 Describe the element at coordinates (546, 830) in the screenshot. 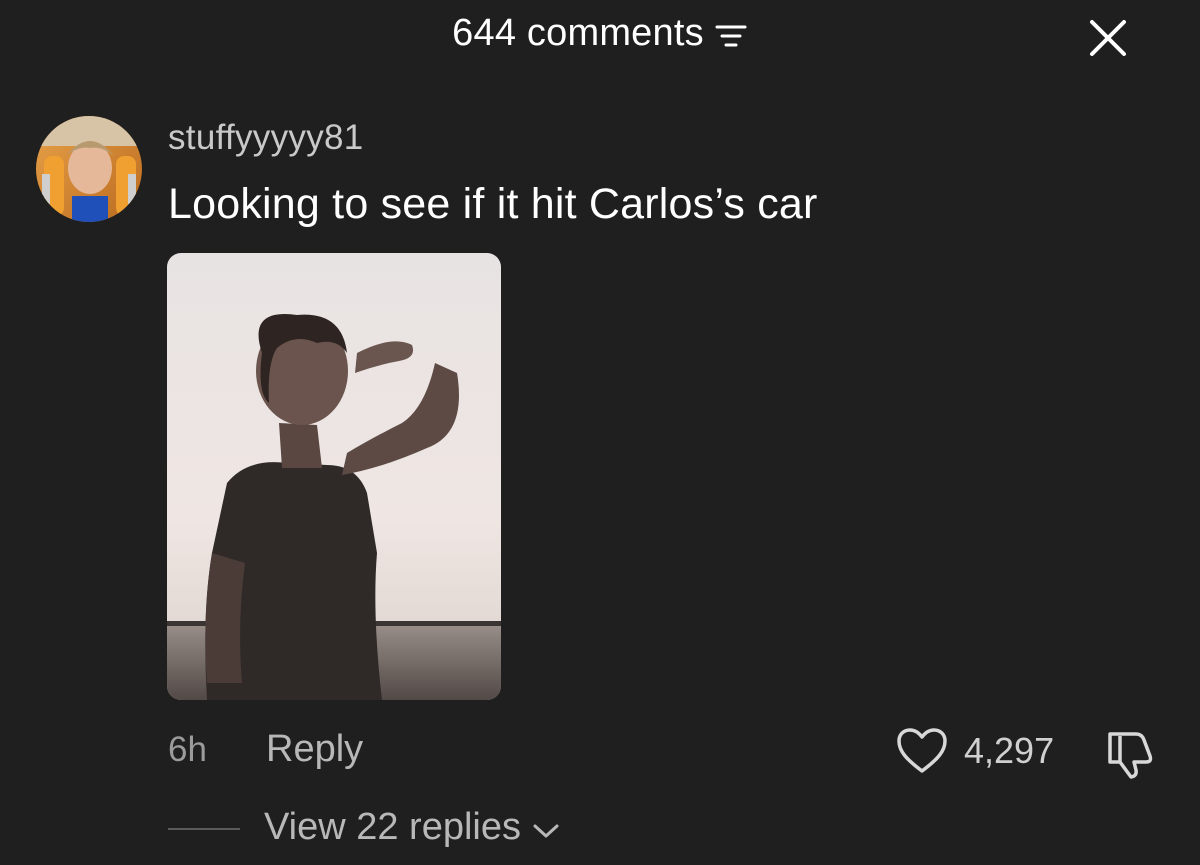

I see `chevron-down-icon` at that location.